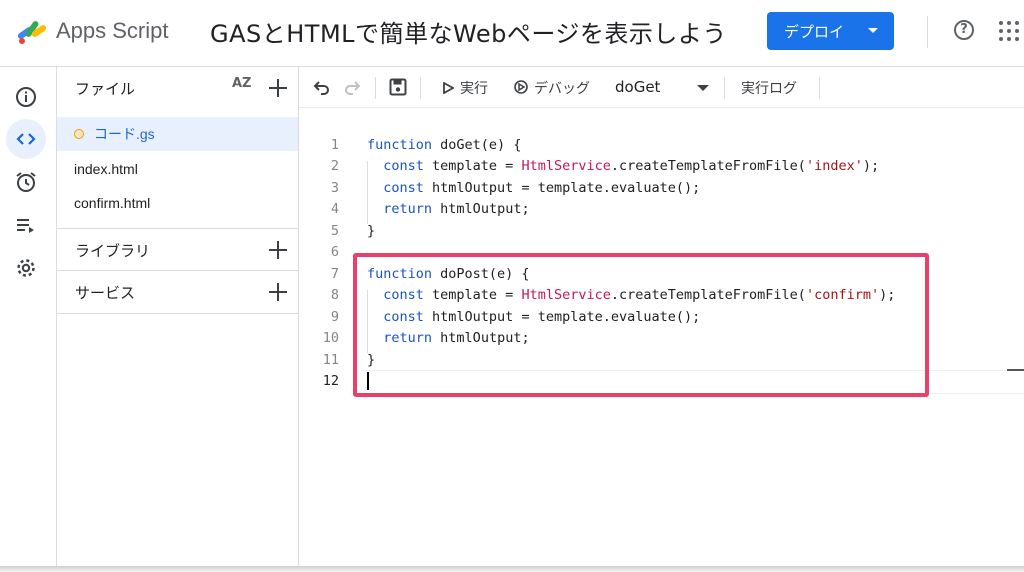  I want to click on line-number: 2, so click(334, 166).